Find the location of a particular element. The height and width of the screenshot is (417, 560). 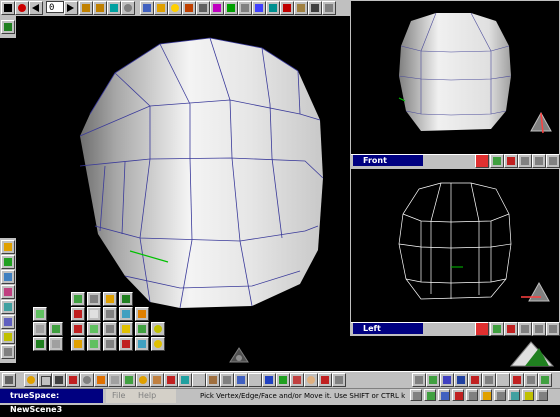

key-icon is located at coordinates (100, 8).